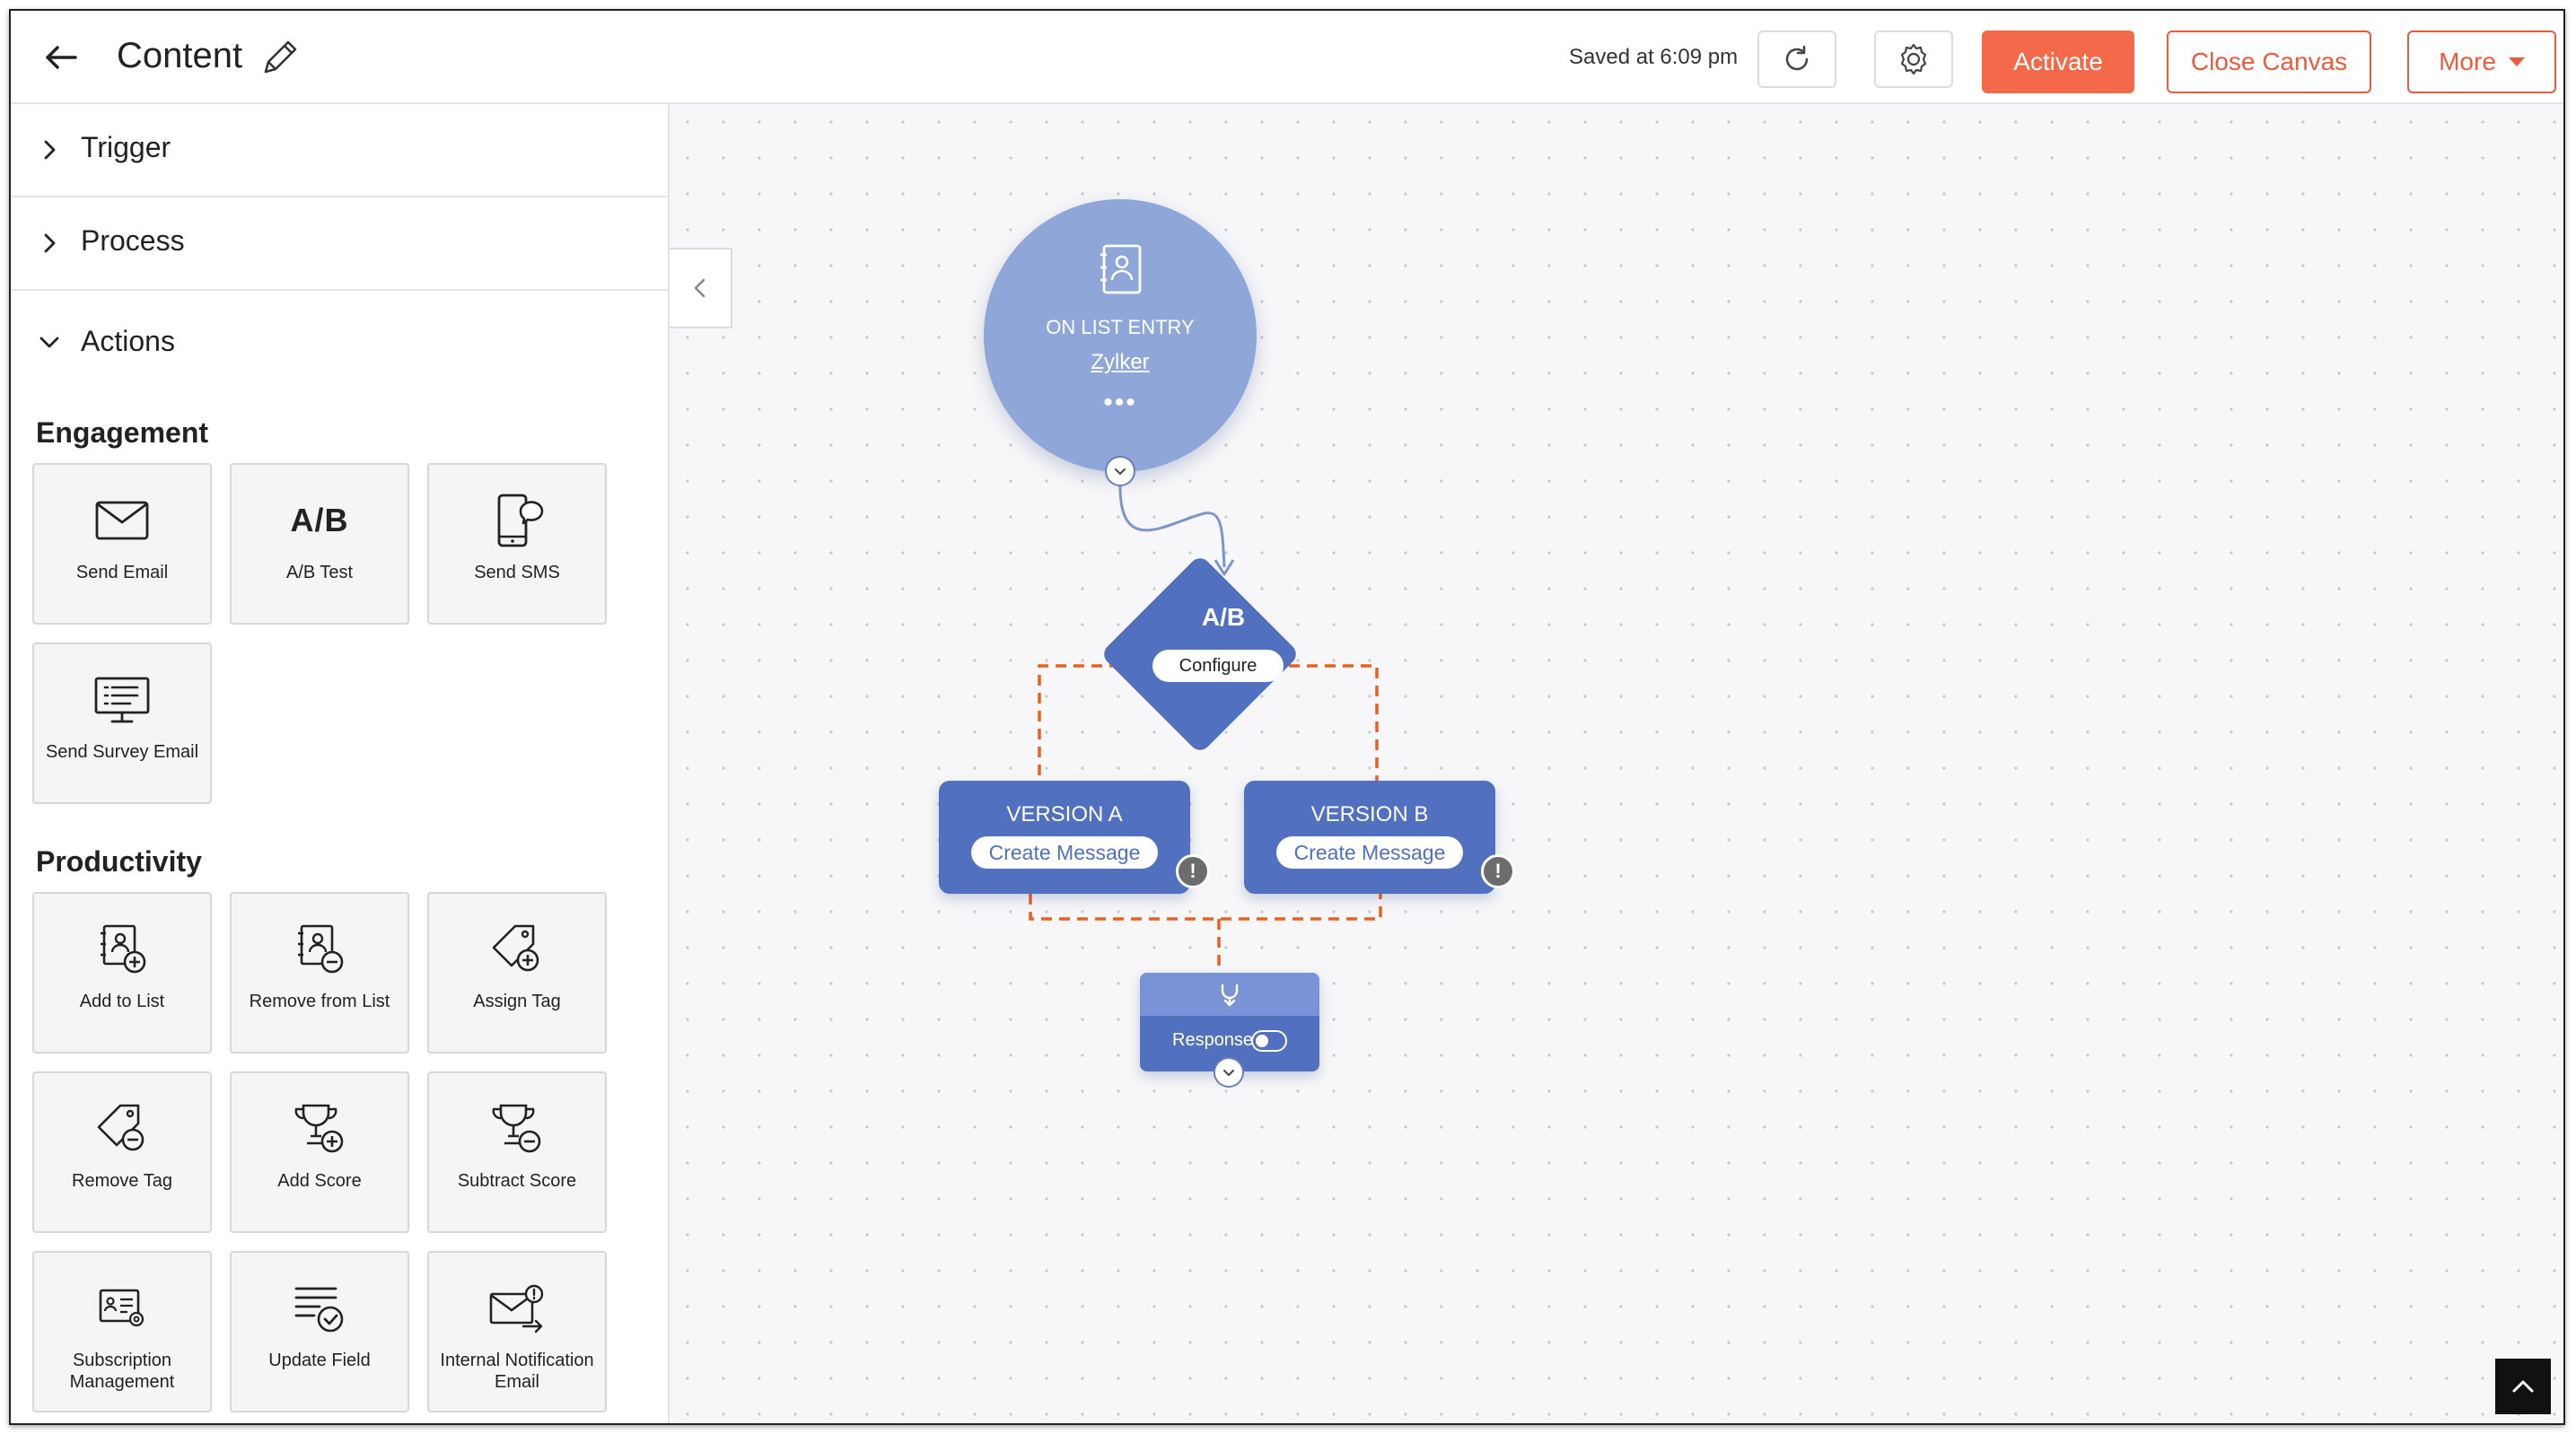 Image resolution: width=2576 pixels, height=1434 pixels. Describe the element at coordinates (1064, 814) in the screenshot. I see `version-title: VERSION A` at that location.